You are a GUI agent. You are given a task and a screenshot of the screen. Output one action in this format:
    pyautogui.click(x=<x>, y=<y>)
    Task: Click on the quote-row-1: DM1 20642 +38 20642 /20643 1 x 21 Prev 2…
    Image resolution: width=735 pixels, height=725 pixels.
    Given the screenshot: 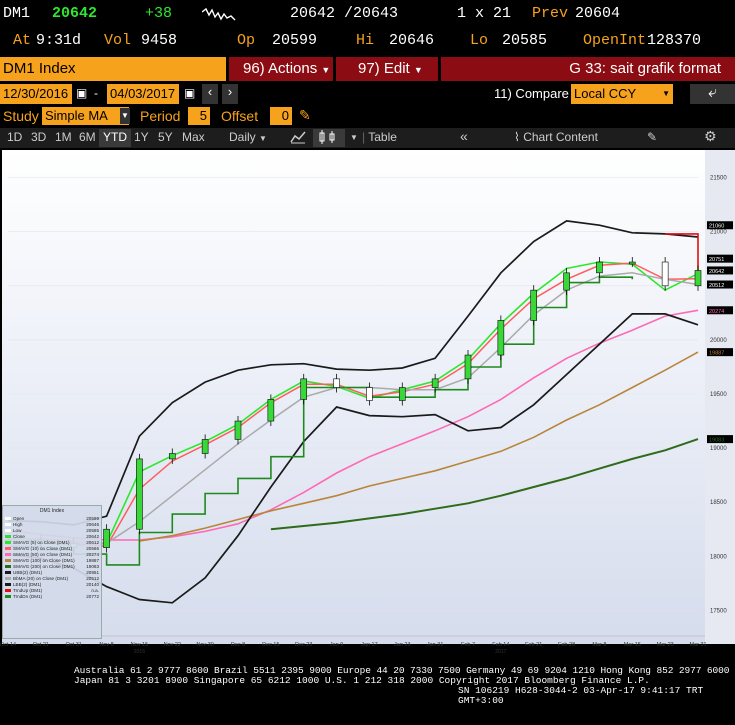 What is the action you would take?
    pyautogui.click(x=367, y=16)
    